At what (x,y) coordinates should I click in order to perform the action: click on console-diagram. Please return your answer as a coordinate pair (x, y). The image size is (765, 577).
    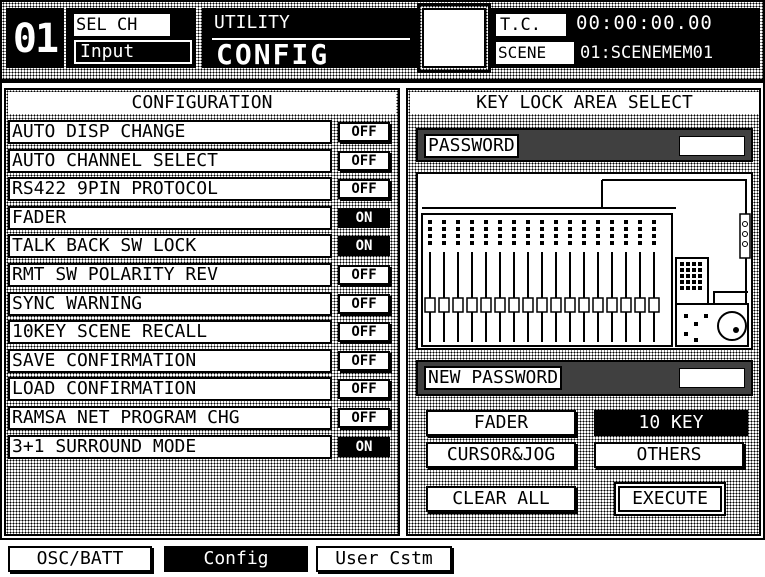
    Looking at the image, I should click on (586, 263).